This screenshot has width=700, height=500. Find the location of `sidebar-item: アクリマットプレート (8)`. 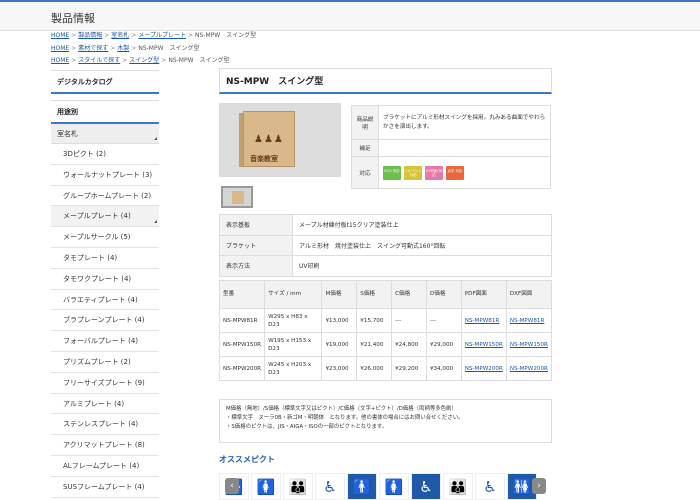

sidebar-item: アクリマットプレート (8) is located at coordinates (105, 445).